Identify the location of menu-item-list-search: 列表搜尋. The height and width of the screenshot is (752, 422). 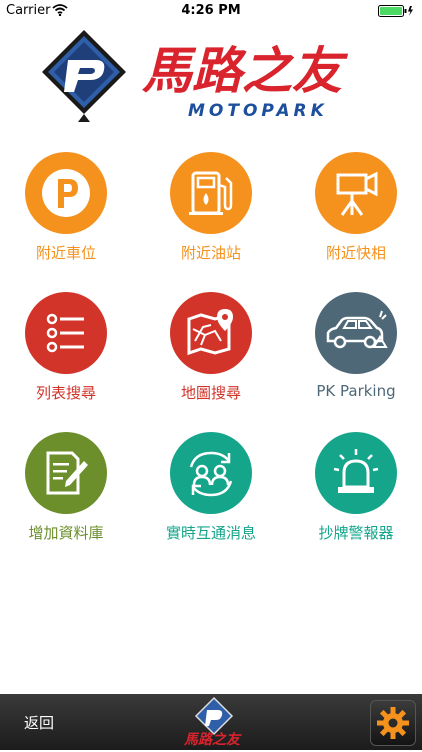
(68, 347).